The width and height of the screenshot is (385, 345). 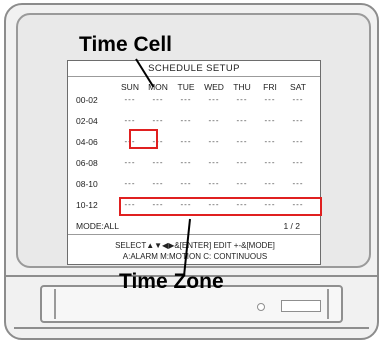 I want to click on power-led-icon, so click(x=261, y=307).